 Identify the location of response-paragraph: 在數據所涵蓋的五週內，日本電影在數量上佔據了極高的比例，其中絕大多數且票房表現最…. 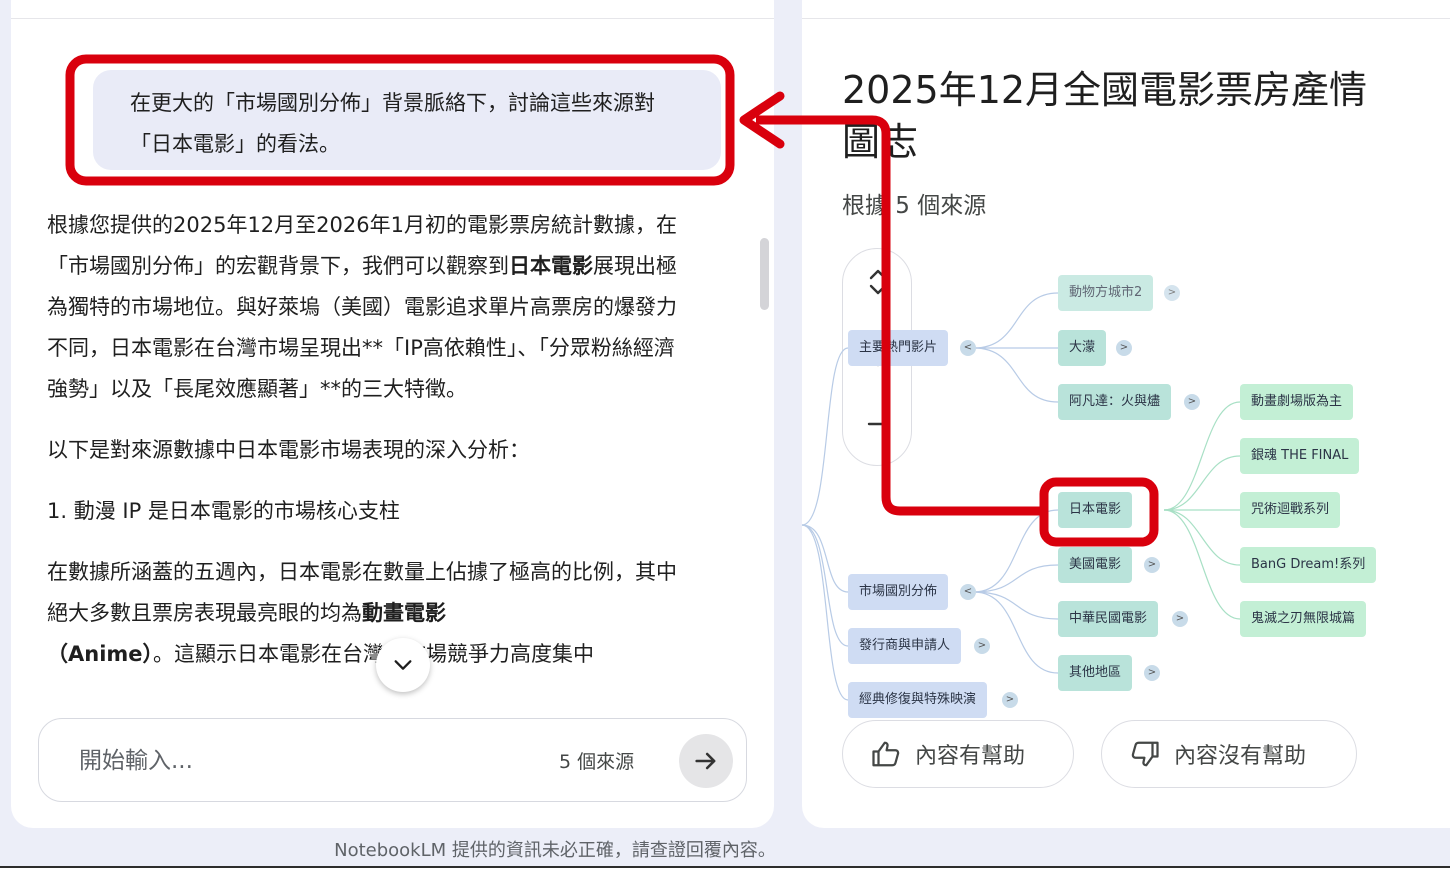
(362, 613).